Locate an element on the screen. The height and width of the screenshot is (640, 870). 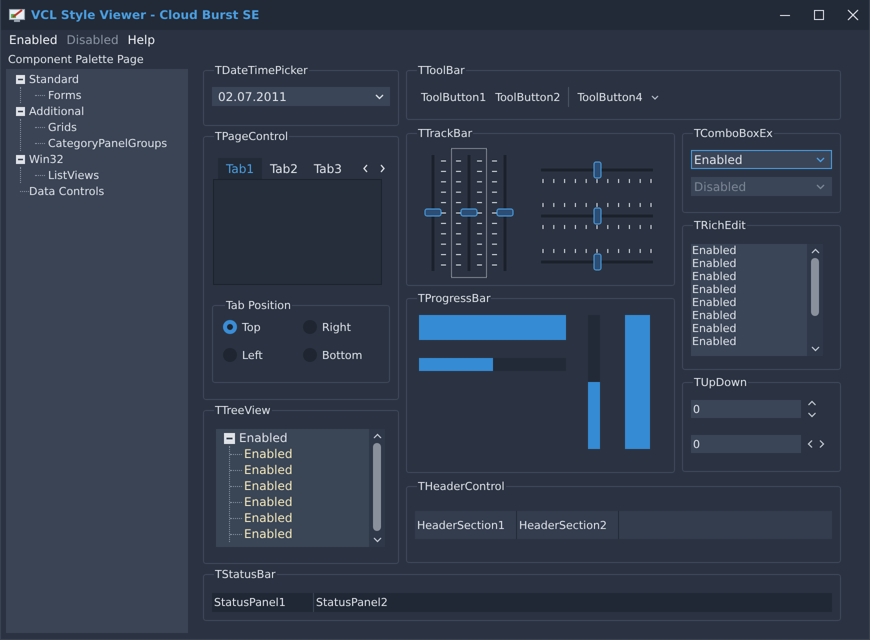
combo-box: Enabled is located at coordinates (761, 159).